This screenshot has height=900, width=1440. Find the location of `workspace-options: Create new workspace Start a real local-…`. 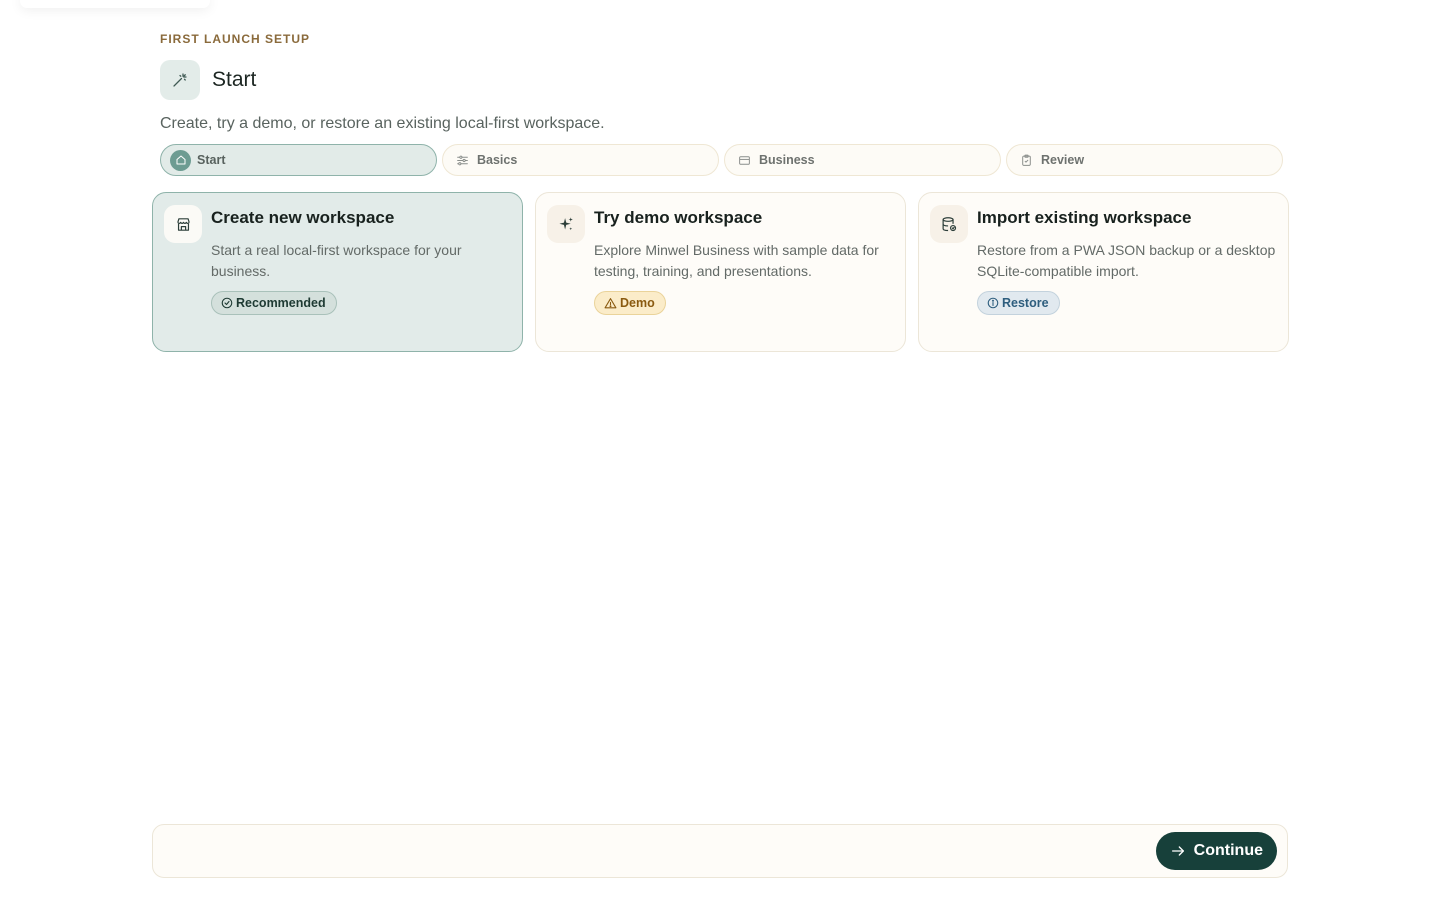

workspace-options: Create new workspace Start a real local-… is located at coordinates (720, 272).